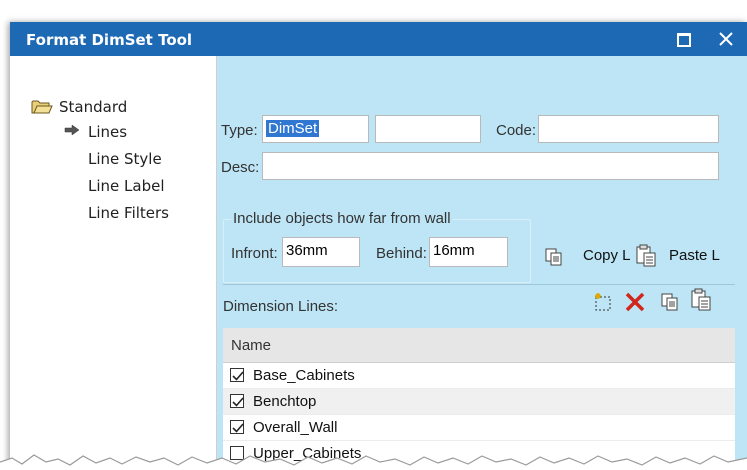 This screenshot has width=747, height=470. I want to click on window-title: Format DimSet Tool, so click(109, 40).